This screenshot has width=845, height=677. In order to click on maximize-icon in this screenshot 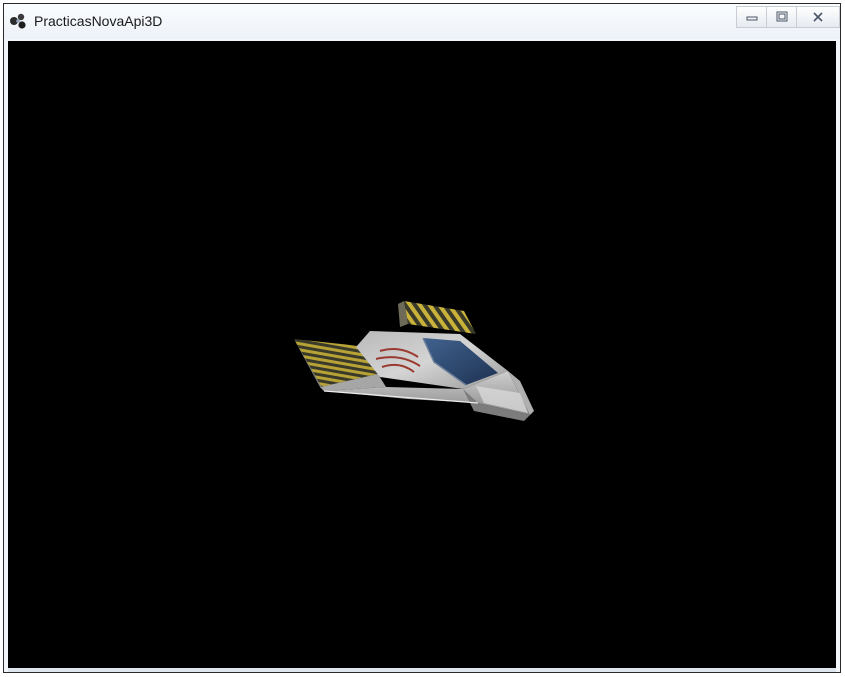, I will do `click(781, 16)`.